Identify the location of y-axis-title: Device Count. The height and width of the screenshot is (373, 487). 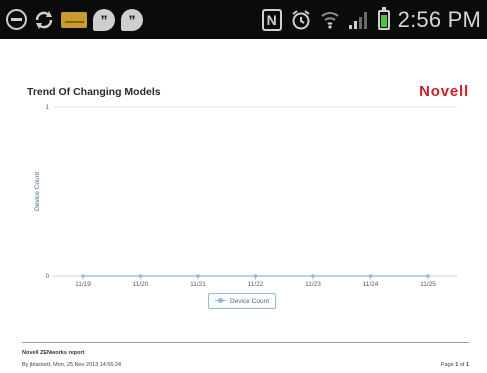
(37, 191).